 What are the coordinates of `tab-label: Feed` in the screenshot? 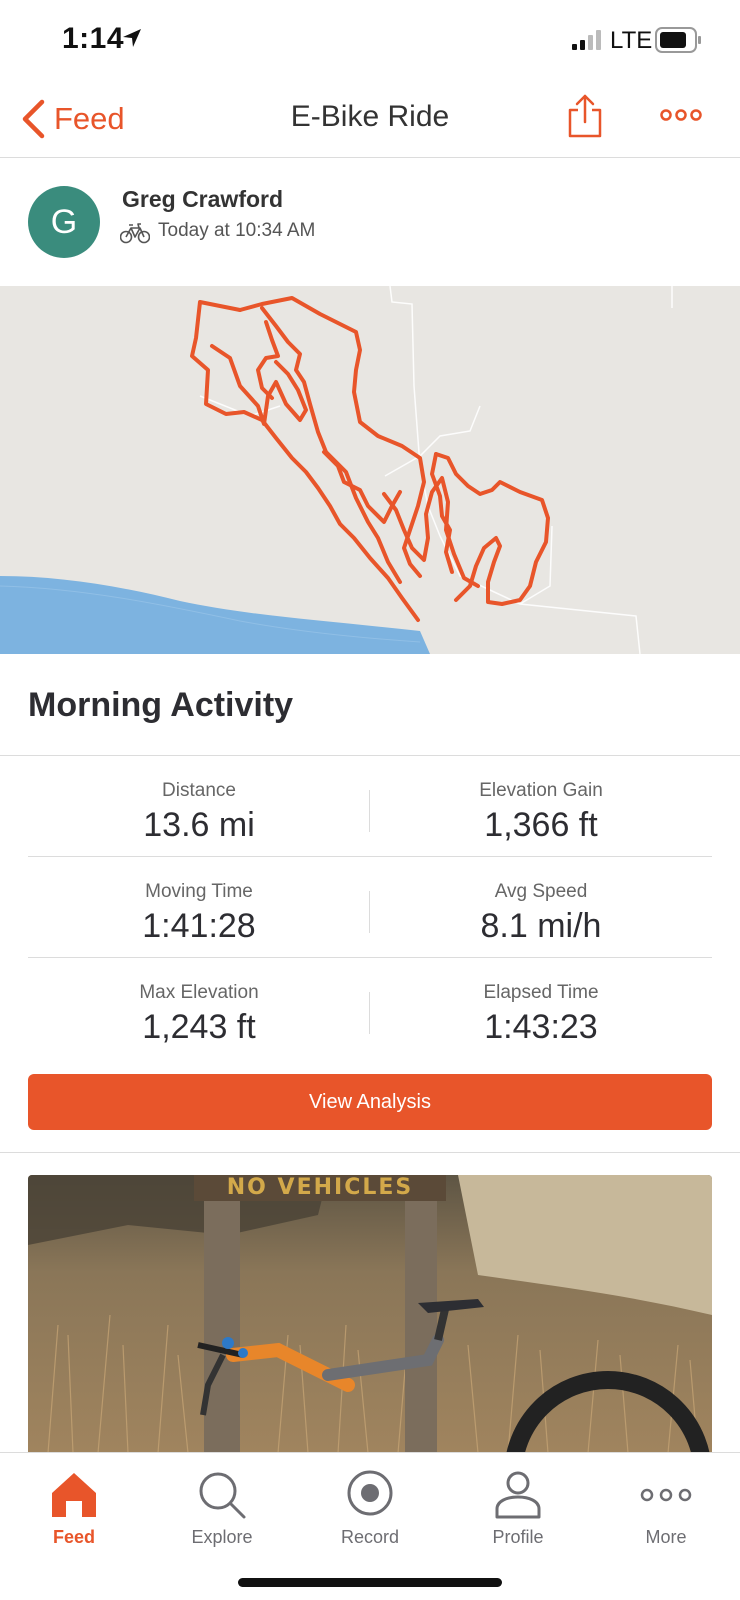 It's located at (73, 1537).